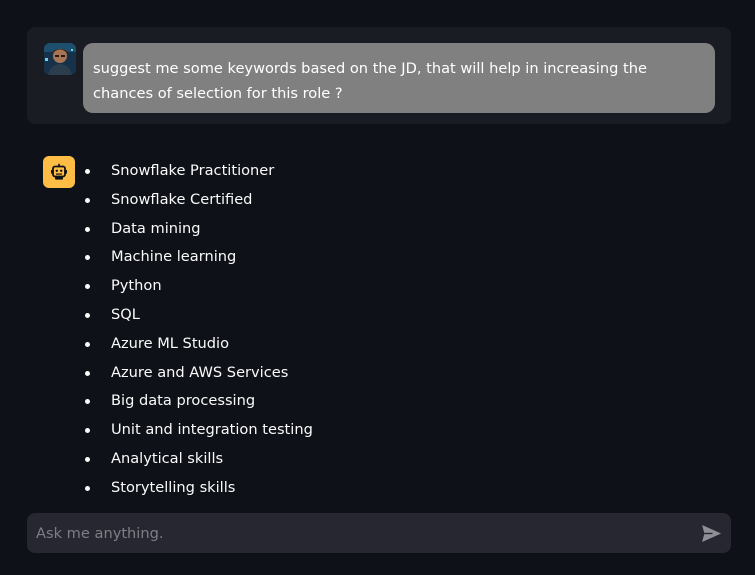 Image resolution: width=755 pixels, height=575 pixels. What do you see at coordinates (198, 200) in the screenshot?
I see `list-item: Snowflake Certified` at bounding box center [198, 200].